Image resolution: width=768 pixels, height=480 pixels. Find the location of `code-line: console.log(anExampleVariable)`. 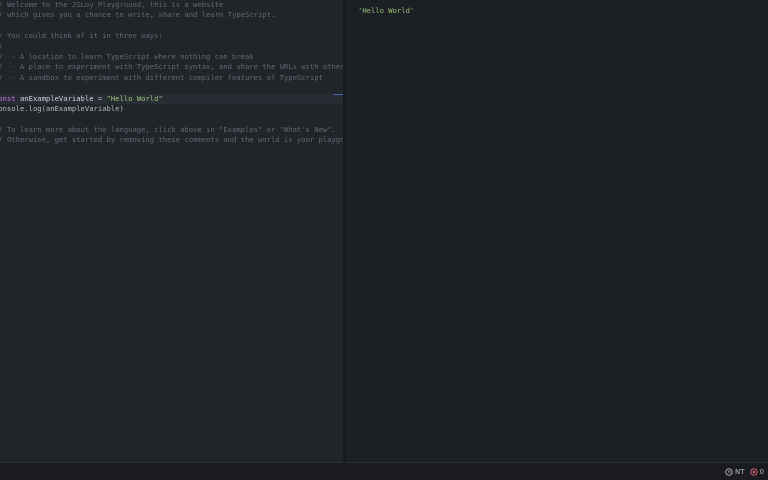

code-line: console.log(anExampleVariable) is located at coordinates (171, 109).